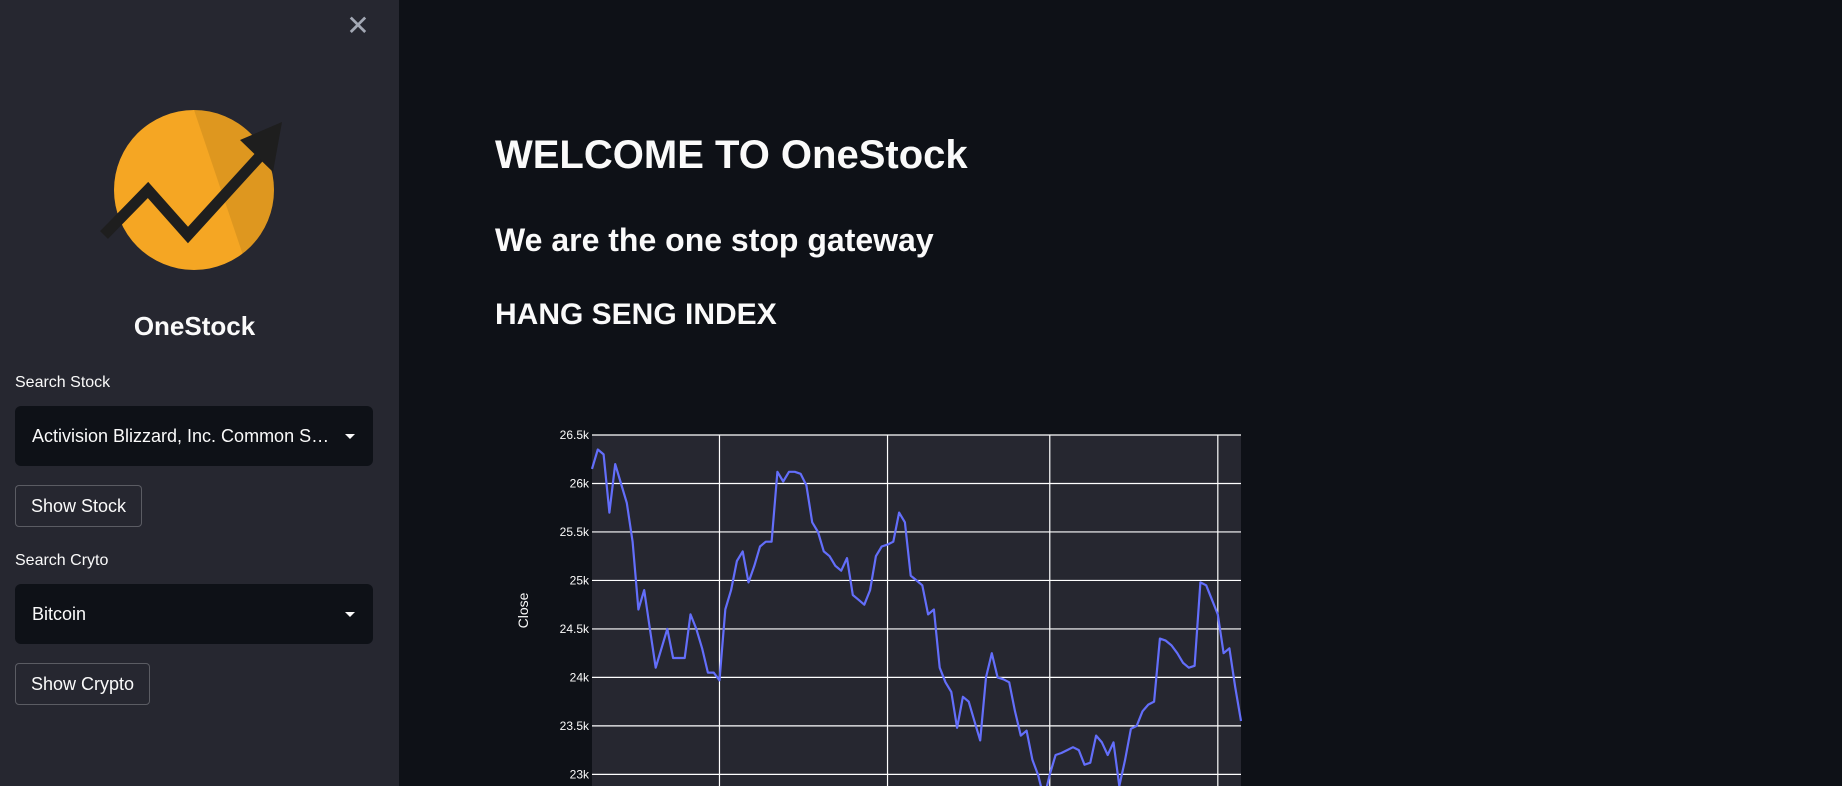  Describe the element at coordinates (194, 614) in the screenshot. I see `crypto-select: Bitcoin` at that location.